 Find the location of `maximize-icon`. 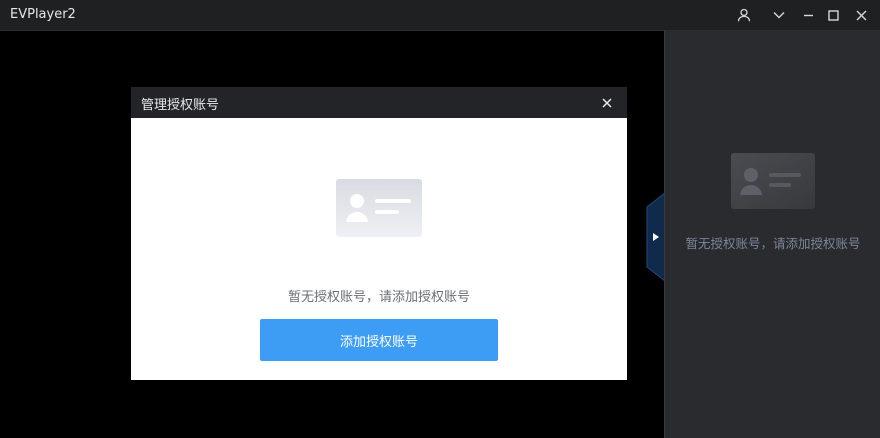

maximize-icon is located at coordinates (833, 15).